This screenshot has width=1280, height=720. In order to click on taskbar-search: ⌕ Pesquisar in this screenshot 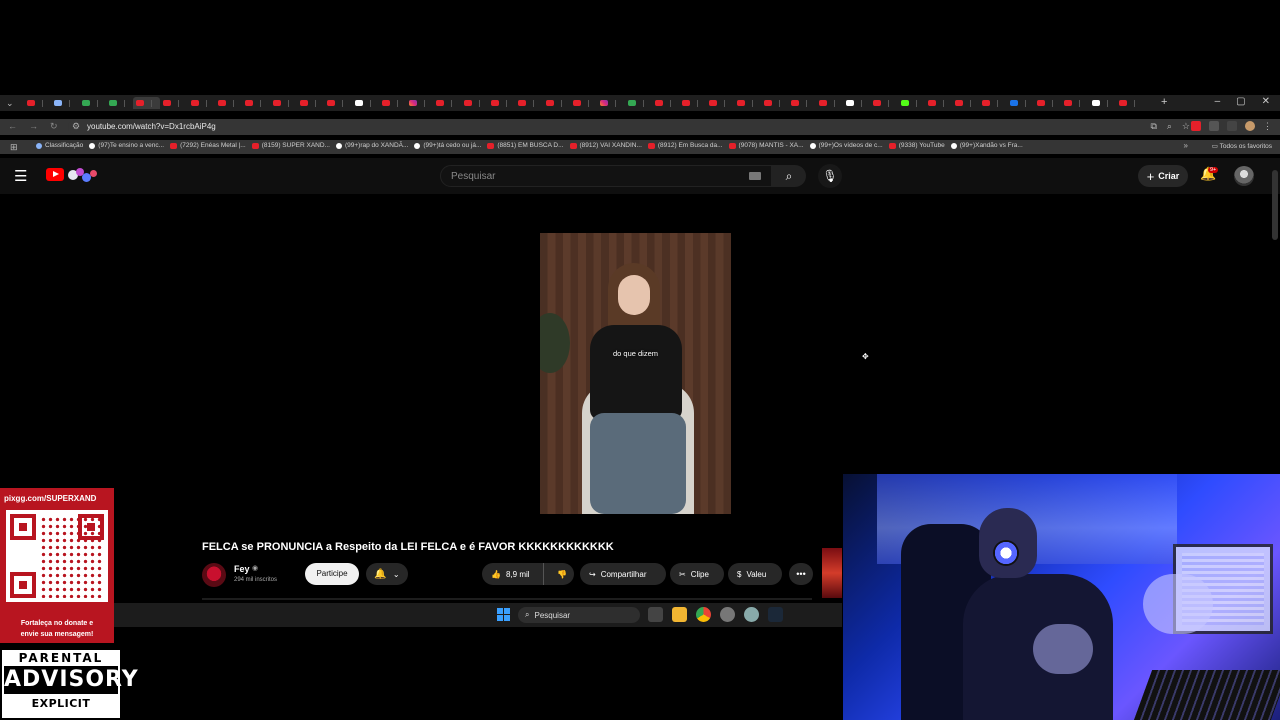, I will do `click(579, 615)`.